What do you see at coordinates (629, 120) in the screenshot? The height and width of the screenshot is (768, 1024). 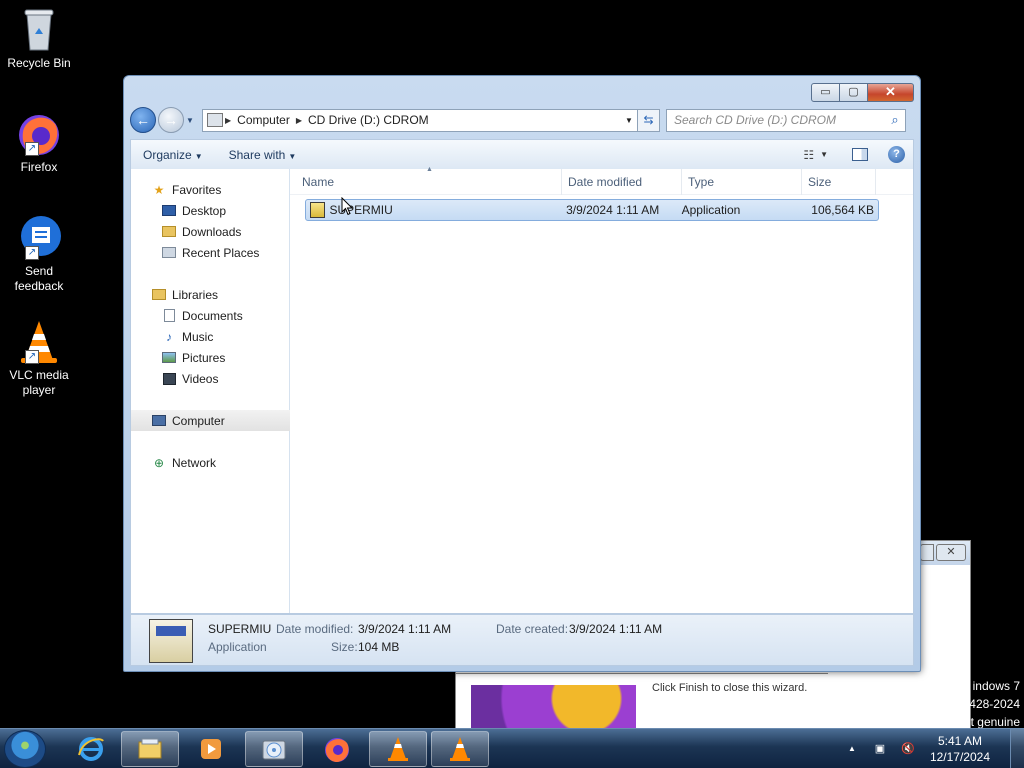 I see `address-dropdown-chevron-down-icon: ▼` at bounding box center [629, 120].